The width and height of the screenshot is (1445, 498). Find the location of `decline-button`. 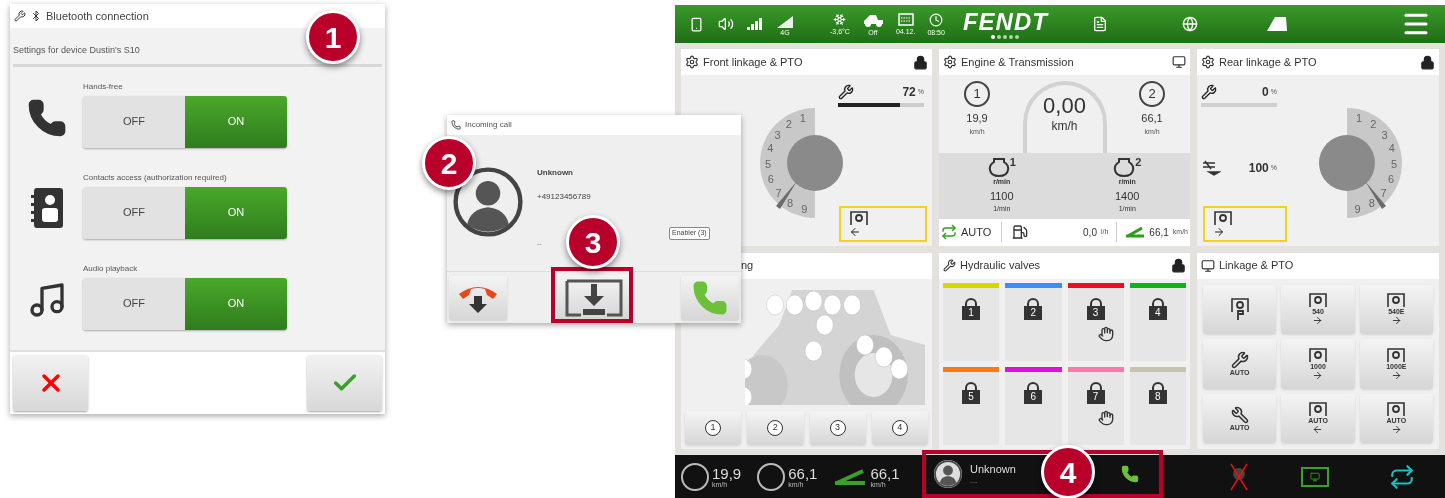

decline-button is located at coordinates (478, 297).